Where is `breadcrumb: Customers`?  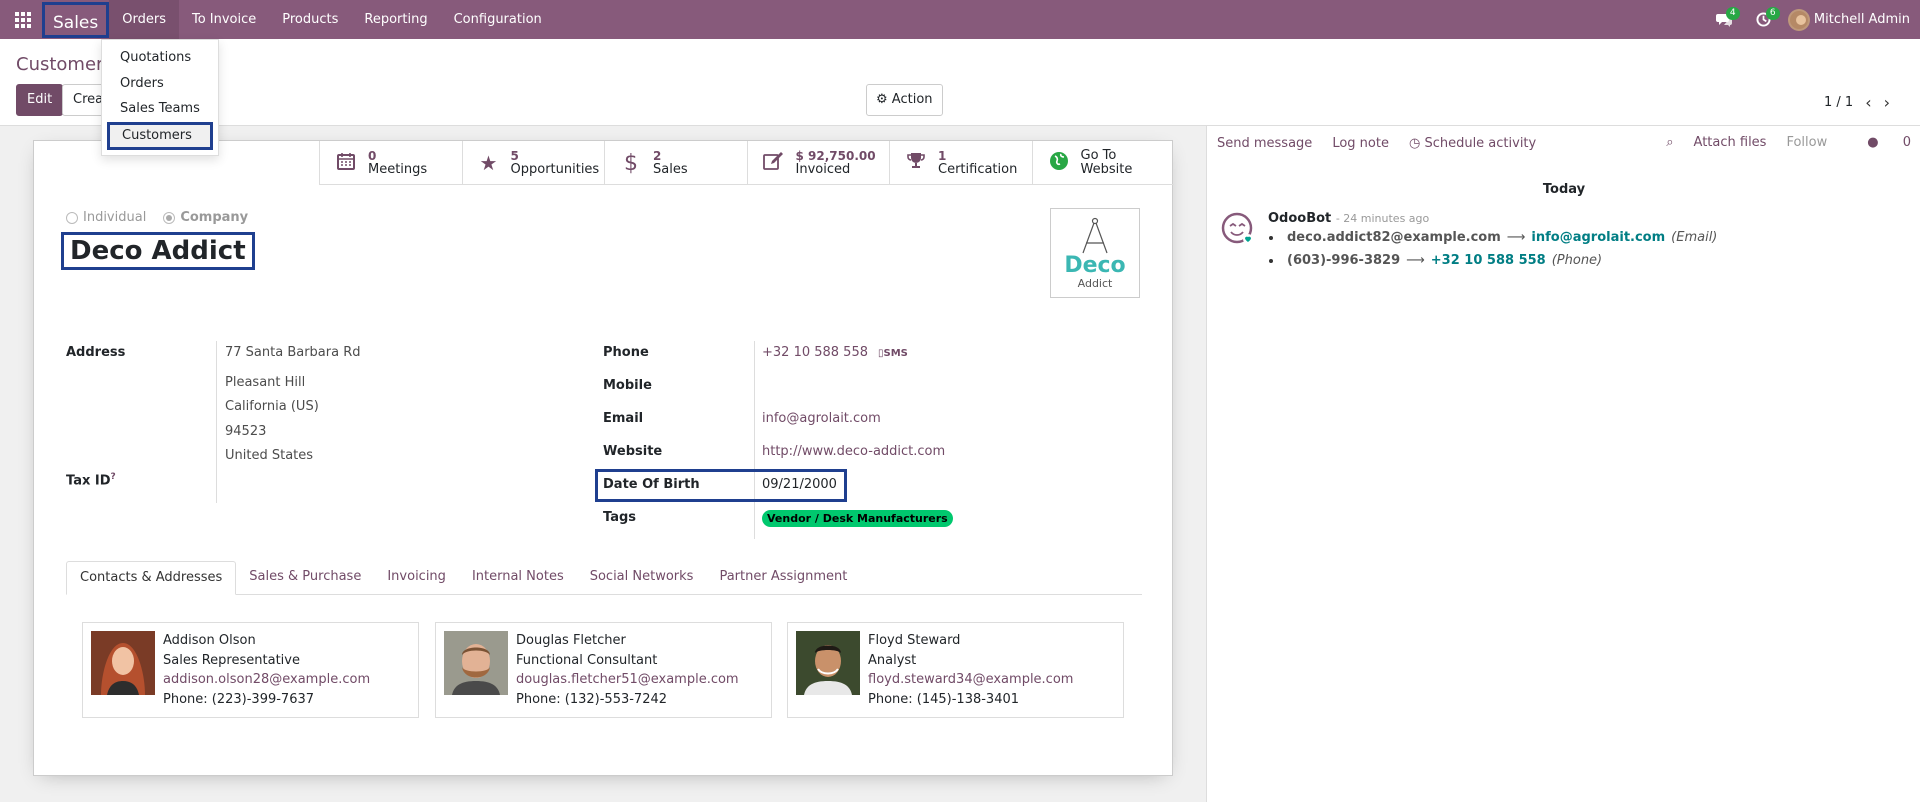
breadcrumb: Customers is located at coordinates (64, 64).